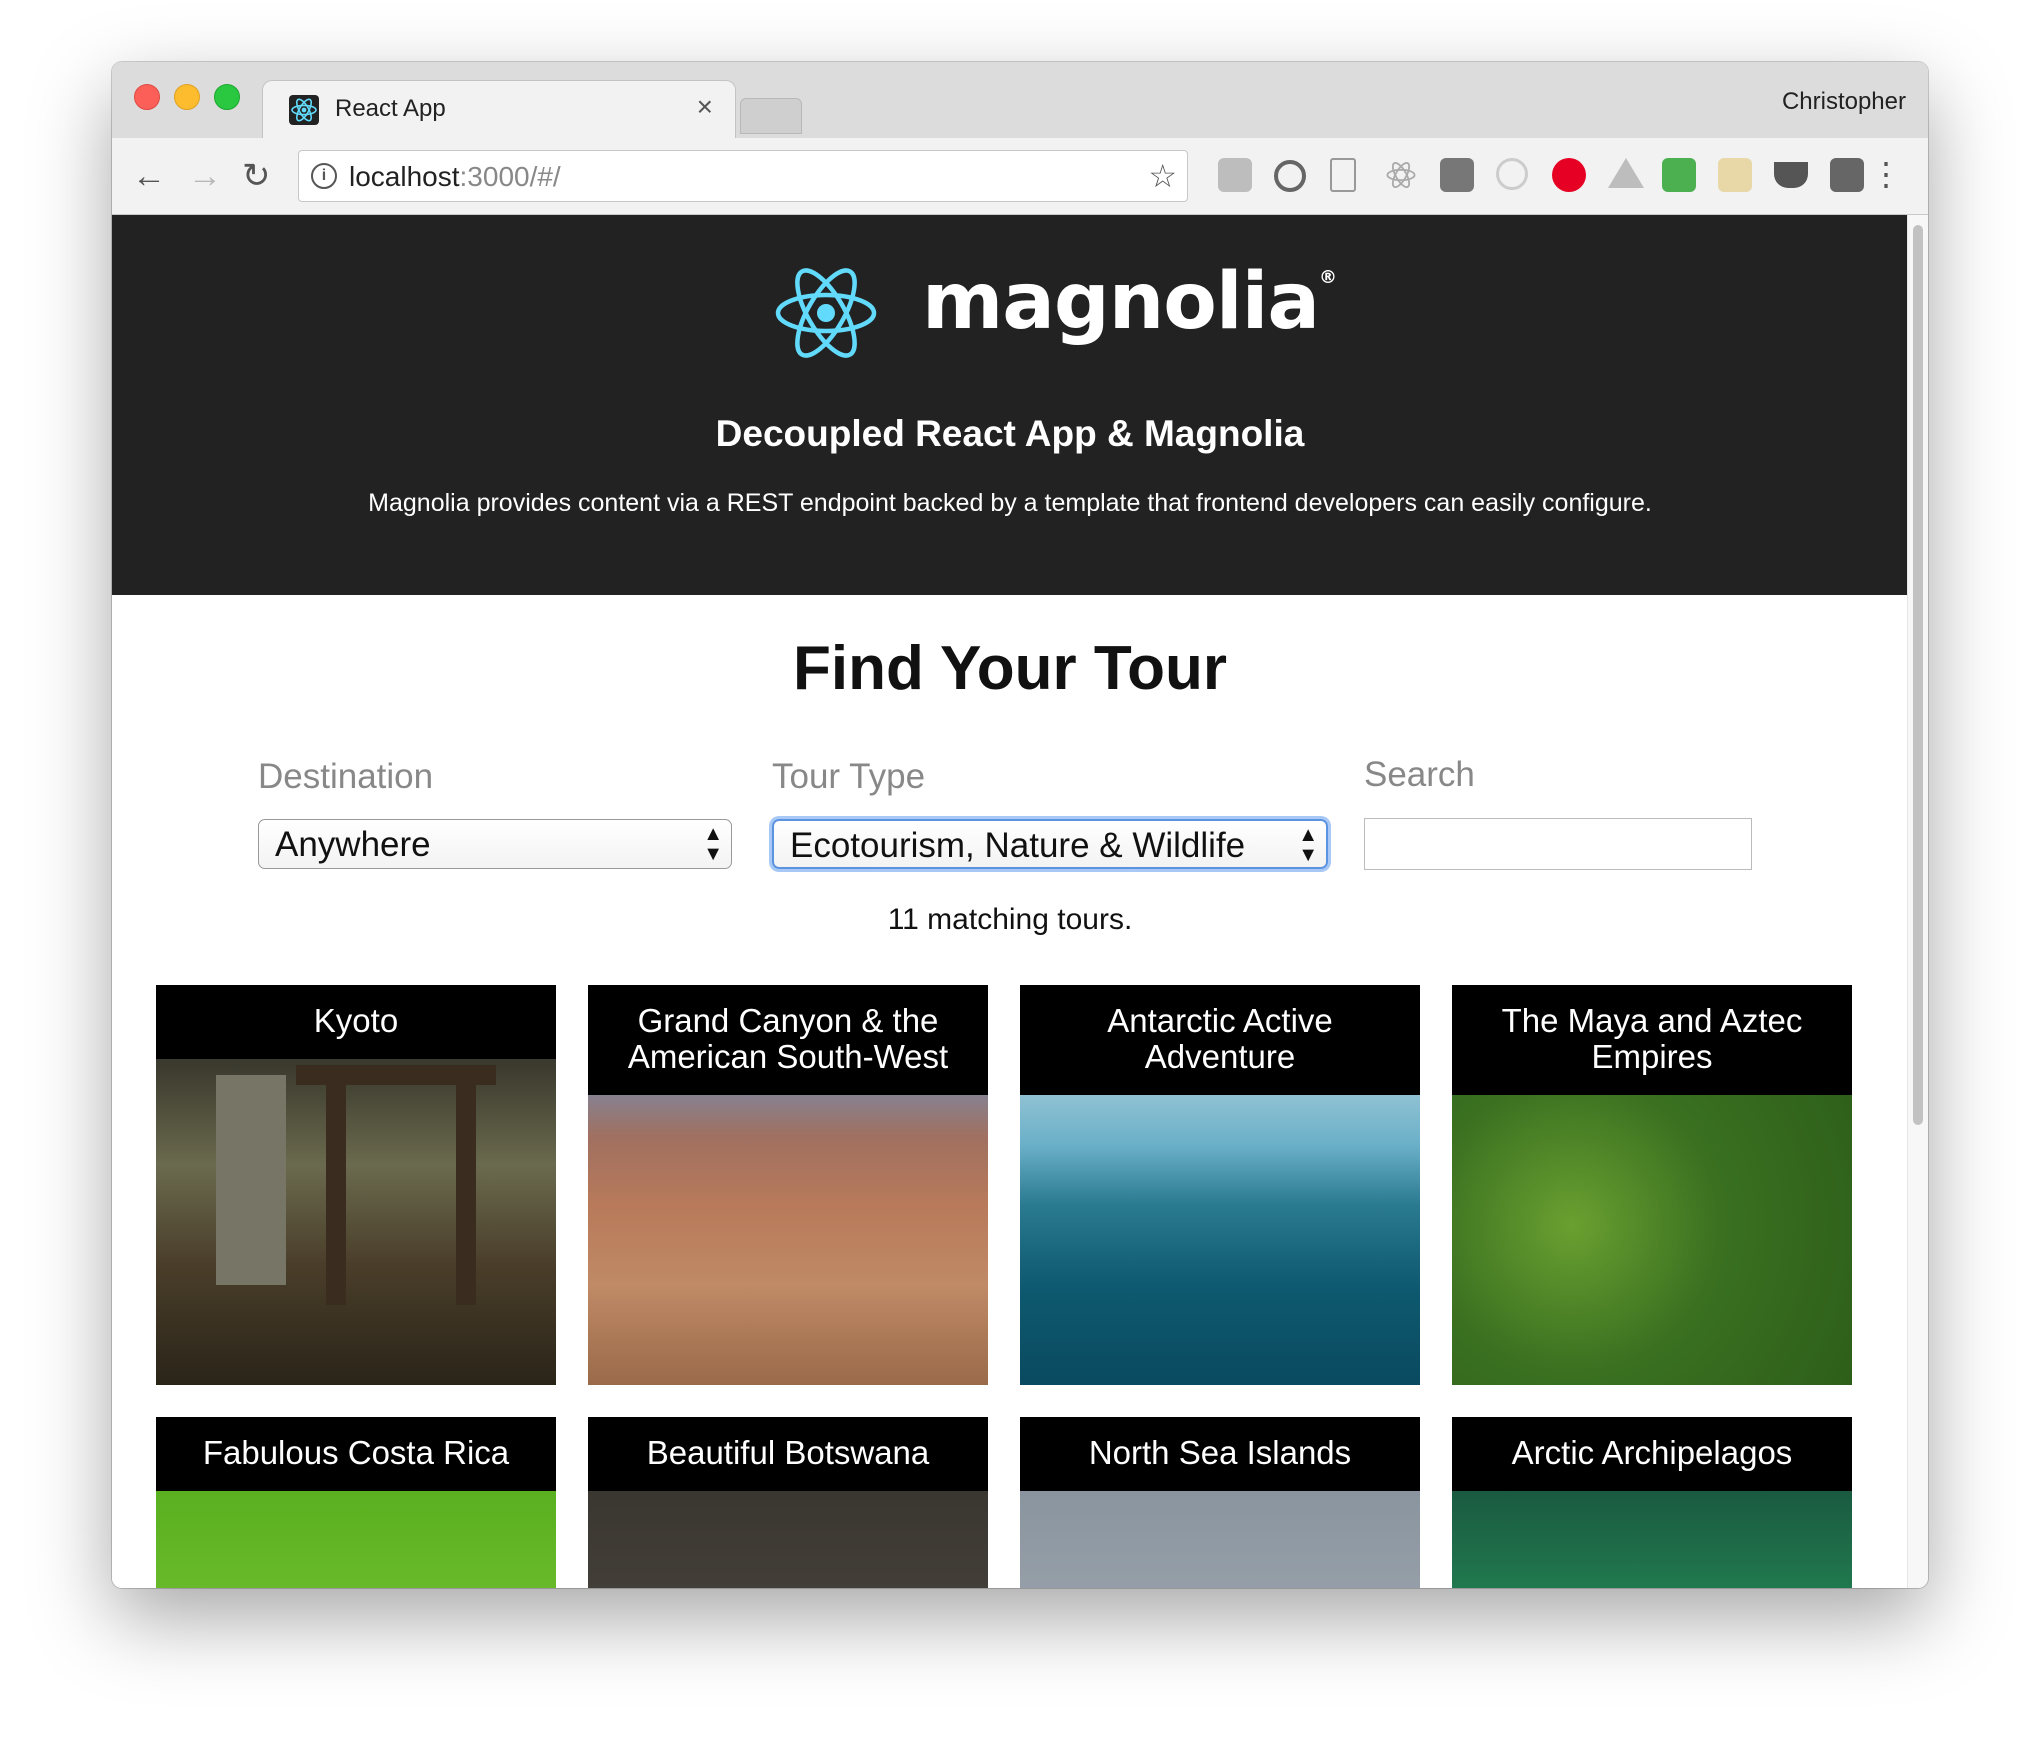 The height and width of the screenshot is (1744, 2038). I want to click on cors-icon, so click(1679, 175).